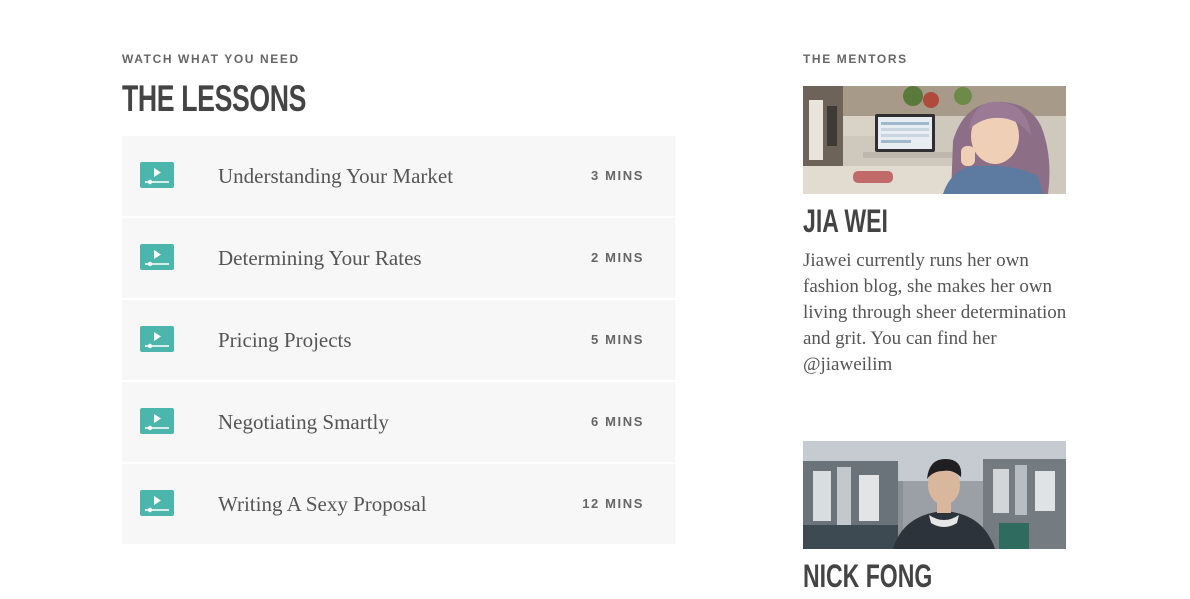  I want to click on lesson-title: Pricing Projects, so click(285, 340).